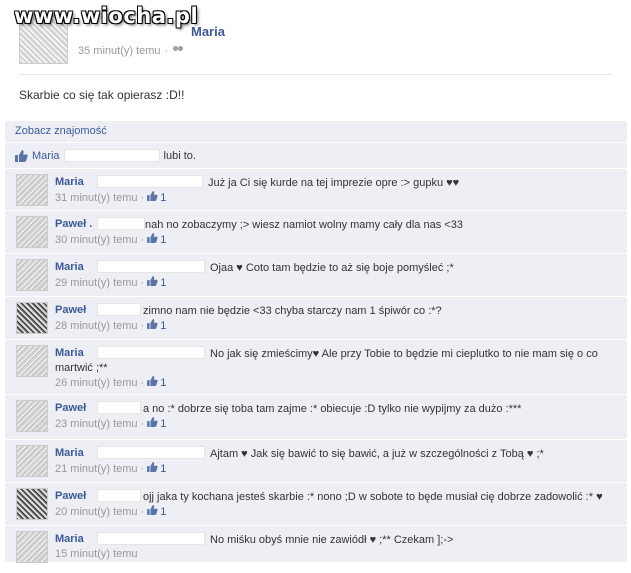  Describe the element at coordinates (179, 155) in the screenshot. I see `likes-suffix: lubi to.` at that location.